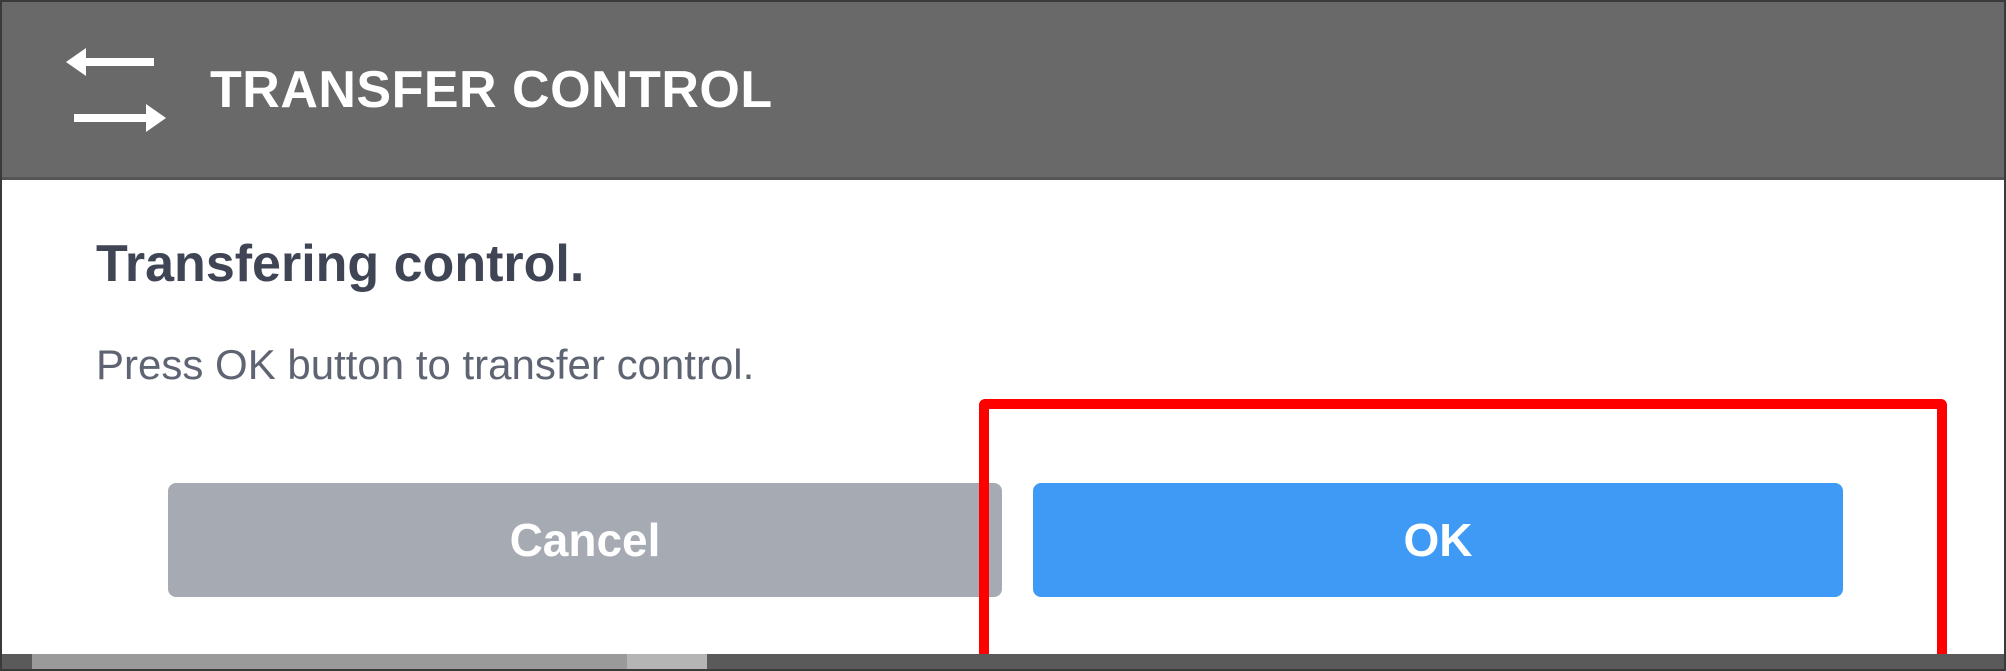 Image resolution: width=2006 pixels, height=671 pixels. Describe the element at coordinates (491, 90) in the screenshot. I see `dialog-title: TRANSFER CONTROL` at that location.